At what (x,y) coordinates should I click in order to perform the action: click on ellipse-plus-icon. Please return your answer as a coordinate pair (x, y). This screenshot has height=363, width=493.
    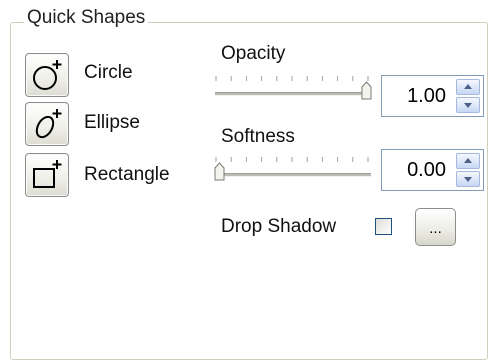
    Looking at the image, I should click on (48, 124).